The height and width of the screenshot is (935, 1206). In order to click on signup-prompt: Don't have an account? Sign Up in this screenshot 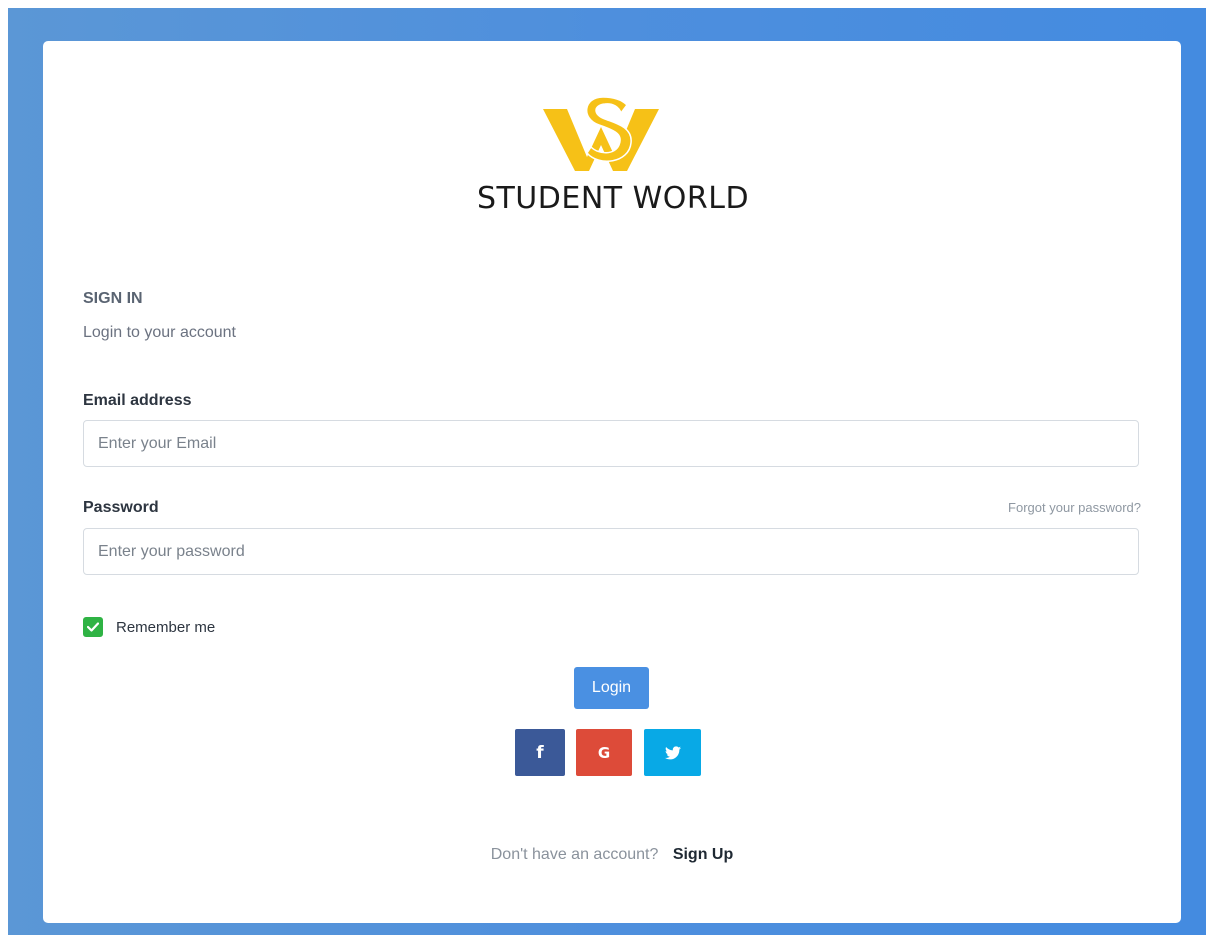, I will do `click(612, 855)`.